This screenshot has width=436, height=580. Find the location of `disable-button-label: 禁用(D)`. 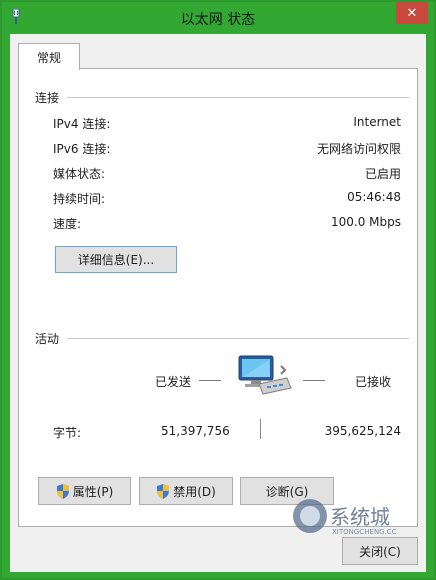

disable-button-label: 禁用(D) is located at coordinates (194, 491).